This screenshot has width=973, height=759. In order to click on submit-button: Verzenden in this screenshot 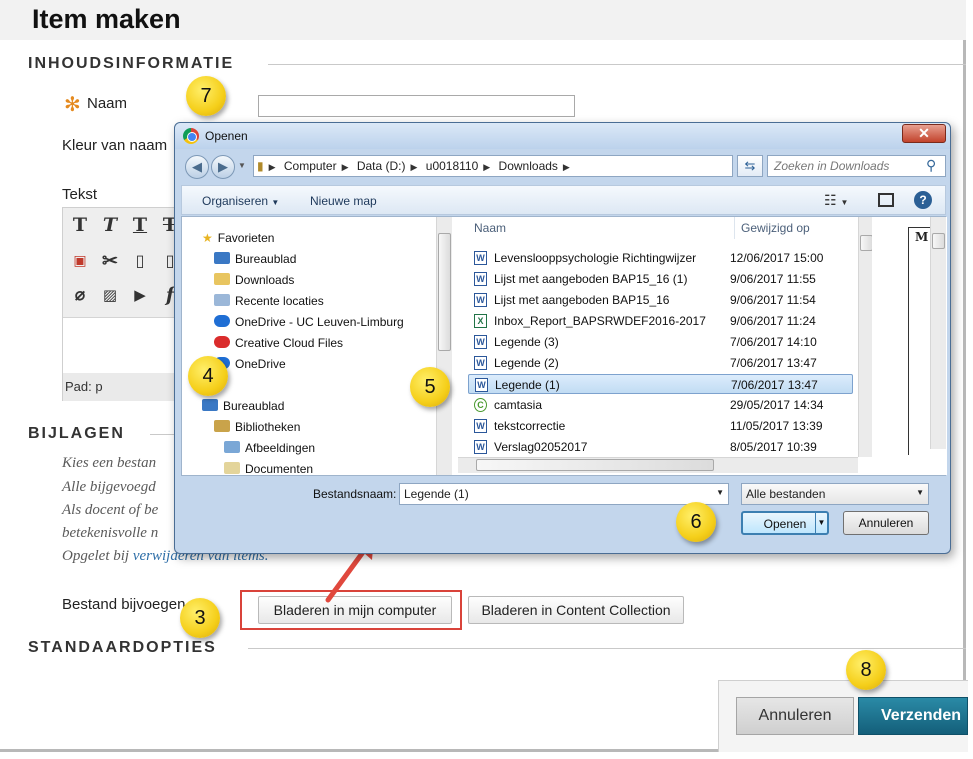, I will do `click(913, 716)`.